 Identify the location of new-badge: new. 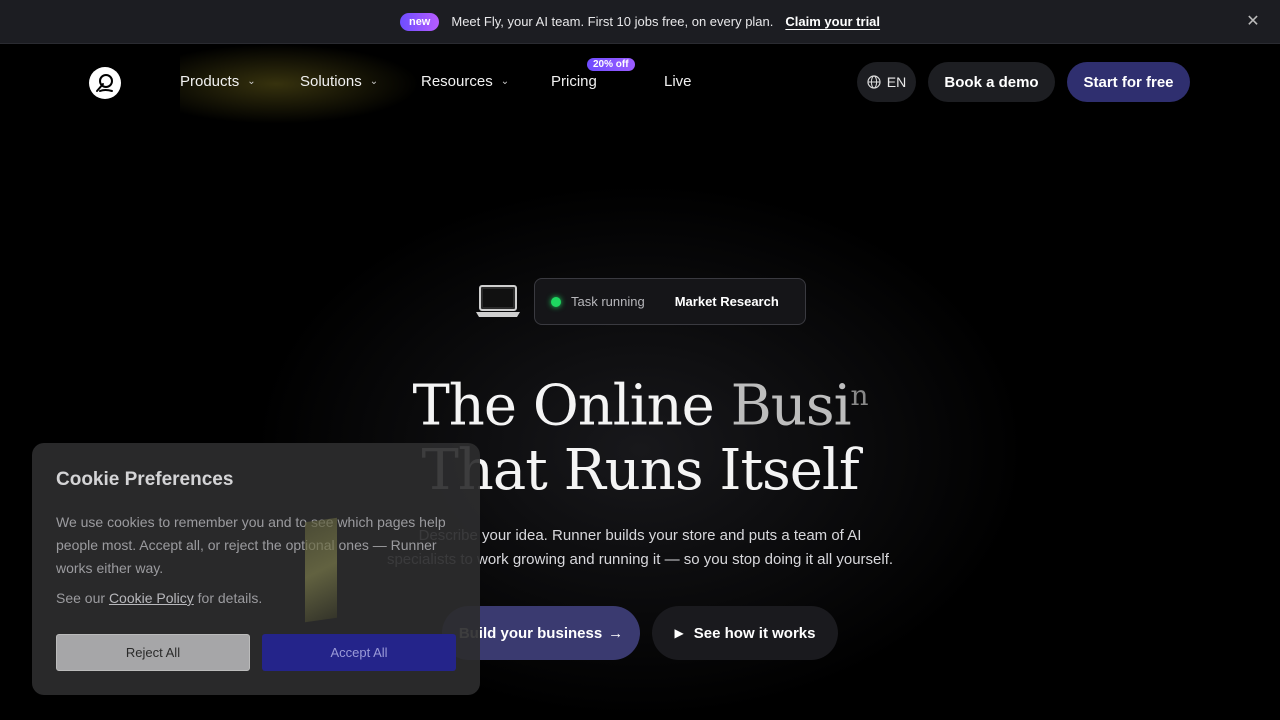
(419, 21).